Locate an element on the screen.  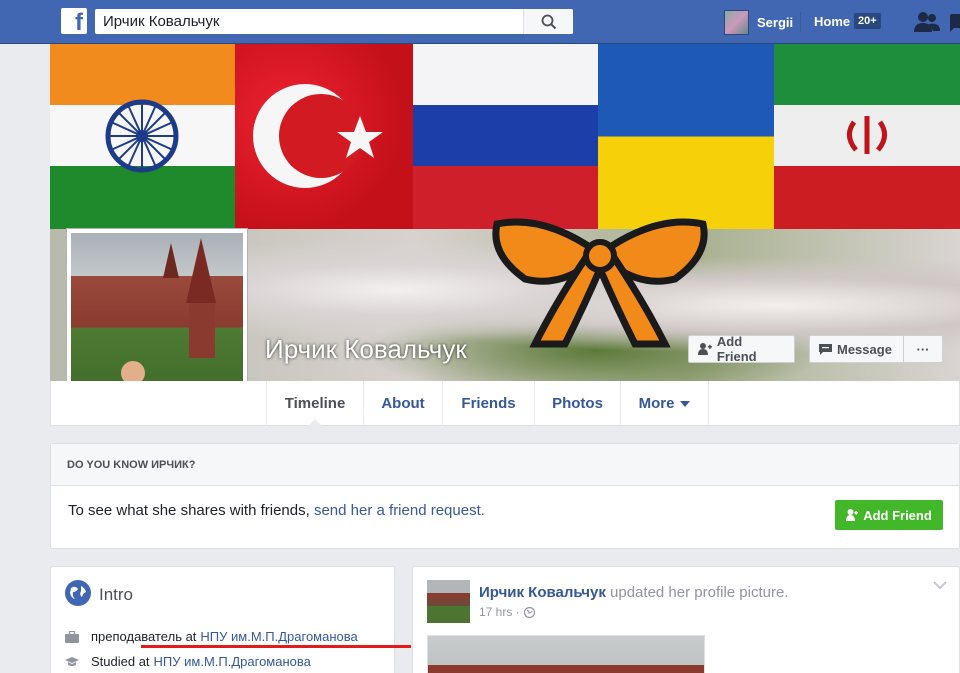
red-highlight-underline is located at coordinates (276, 646).